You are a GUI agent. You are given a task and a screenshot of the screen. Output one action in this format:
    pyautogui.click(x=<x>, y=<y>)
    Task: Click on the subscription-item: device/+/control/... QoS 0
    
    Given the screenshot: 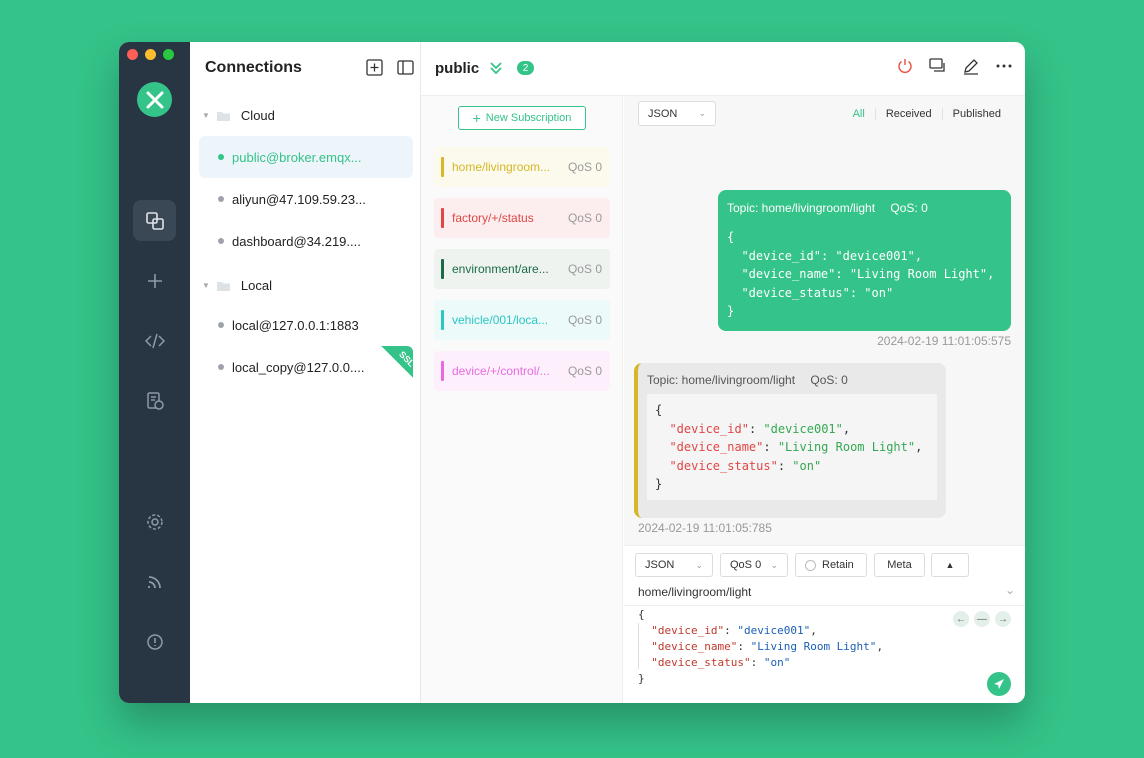 What is the action you would take?
    pyautogui.click(x=522, y=371)
    